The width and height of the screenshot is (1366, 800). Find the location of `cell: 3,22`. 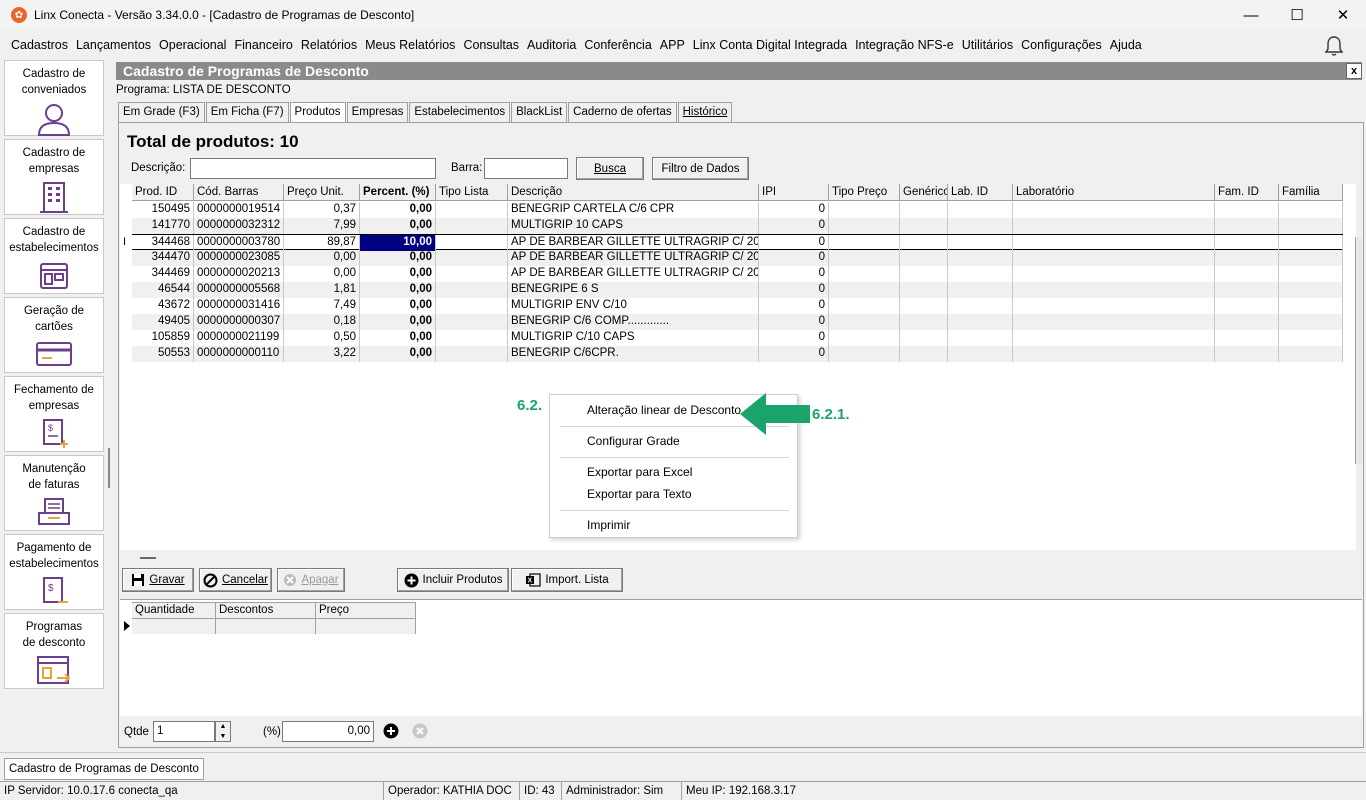

cell: 3,22 is located at coordinates (322, 354).